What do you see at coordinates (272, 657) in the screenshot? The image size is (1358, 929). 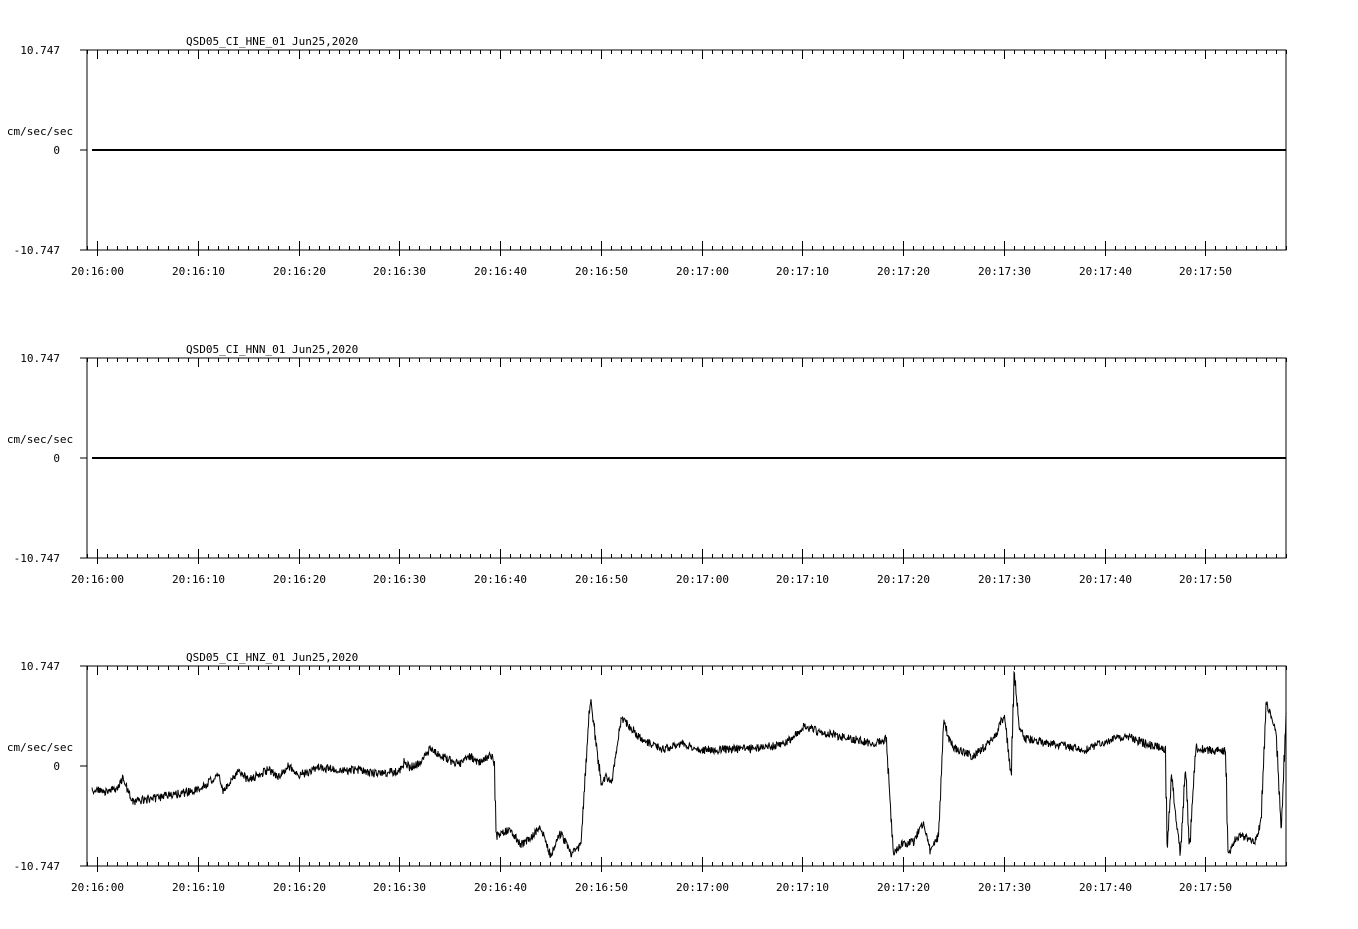 I see `chart-title: QSD05_CI_HNZ_01 Jun25,2020` at bounding box center [272, 657].